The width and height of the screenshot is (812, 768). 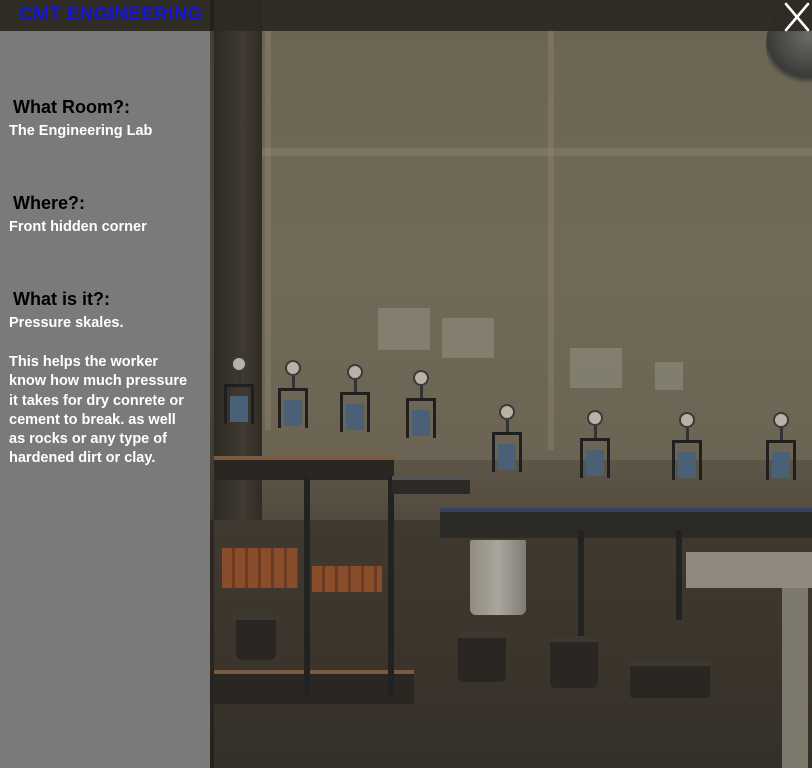 What do you see at coordinates (111, 14) in the screenshot?
I see `app-title: CMT ENGINEERING` at bounding box center [111, 14].